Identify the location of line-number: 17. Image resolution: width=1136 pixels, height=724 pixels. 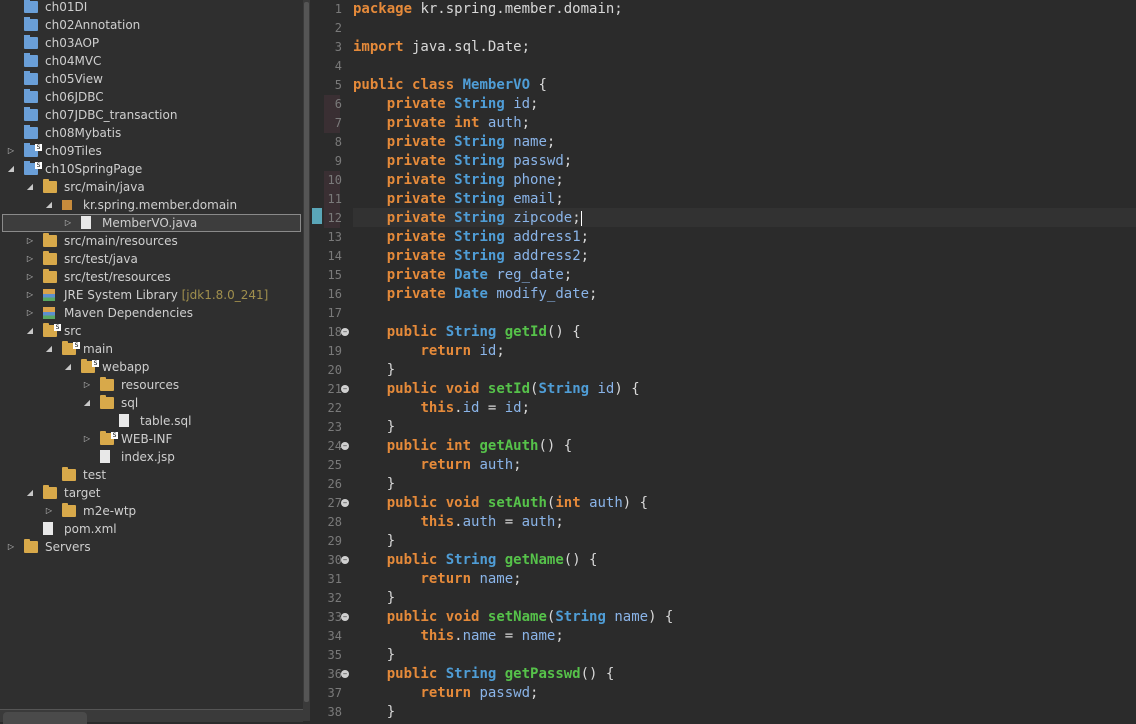
(334, 313).